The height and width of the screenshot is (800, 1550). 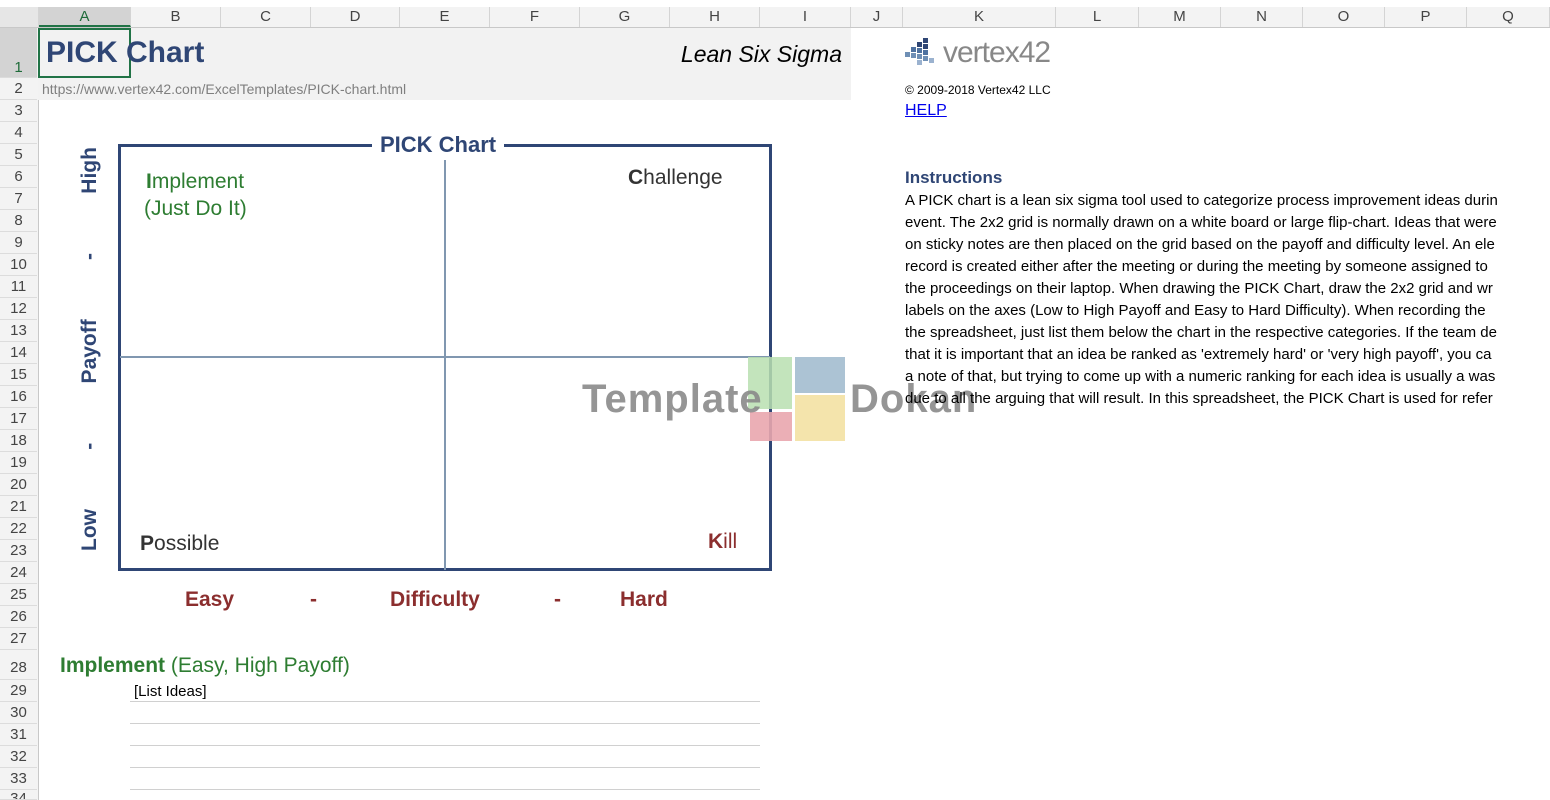 What do you see at coordinates (877, 17) in the screenshot?
I see `column-header-J: J` at bounding box center [877, 17].